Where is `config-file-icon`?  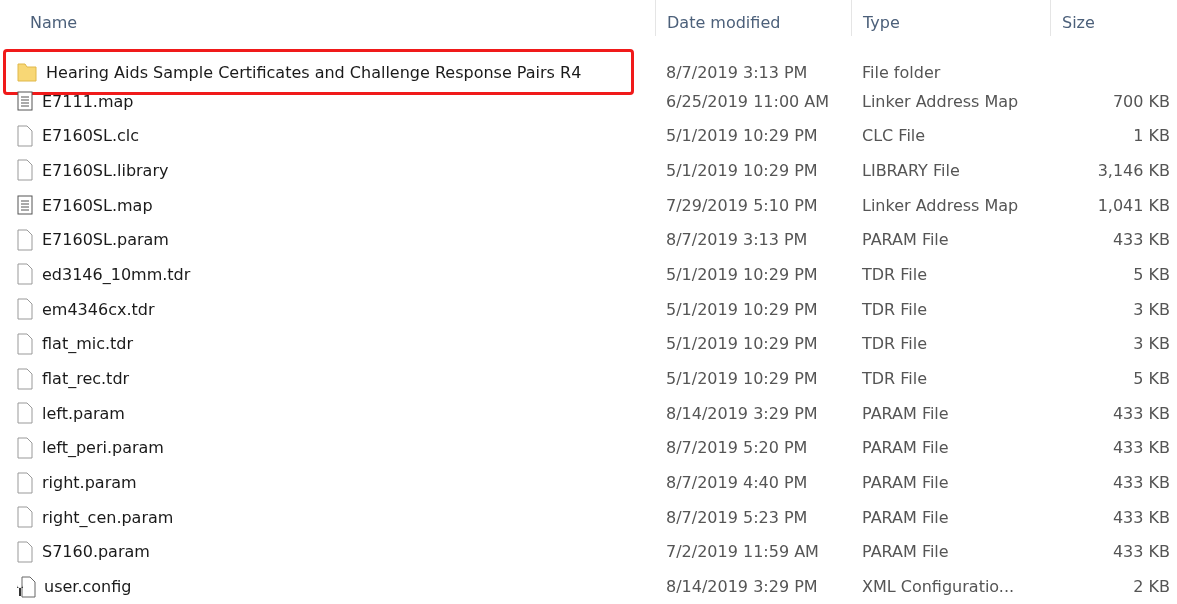 config-file-icon is located at coordinates (26, 586).